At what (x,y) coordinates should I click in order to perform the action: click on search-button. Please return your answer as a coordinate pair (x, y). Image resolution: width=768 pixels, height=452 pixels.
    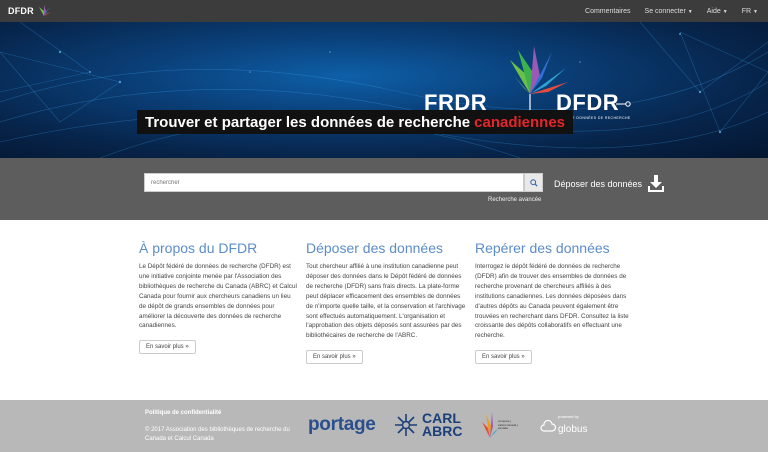
    Looking at the image, I should click on (533, 182).